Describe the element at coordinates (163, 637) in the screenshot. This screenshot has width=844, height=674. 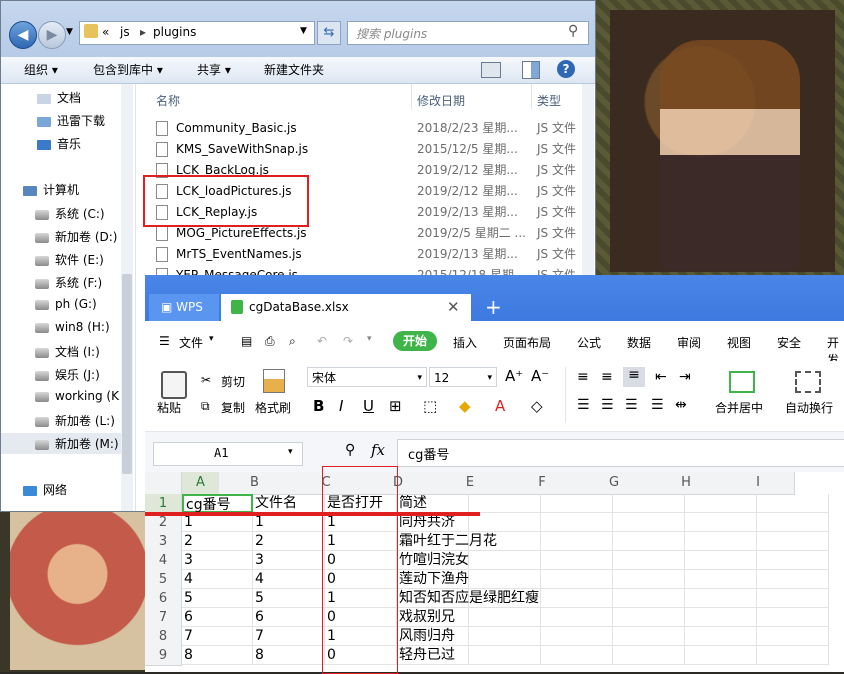
I see `row-header: 8` at that location.